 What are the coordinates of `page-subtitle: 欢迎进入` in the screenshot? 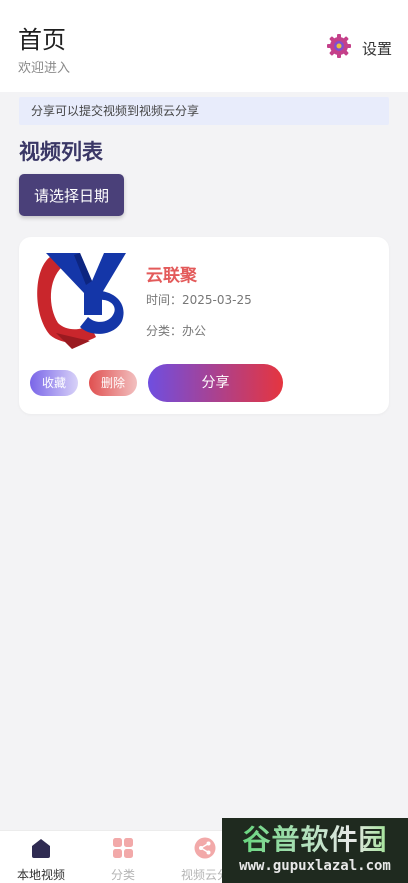 It's located at (44, 68).